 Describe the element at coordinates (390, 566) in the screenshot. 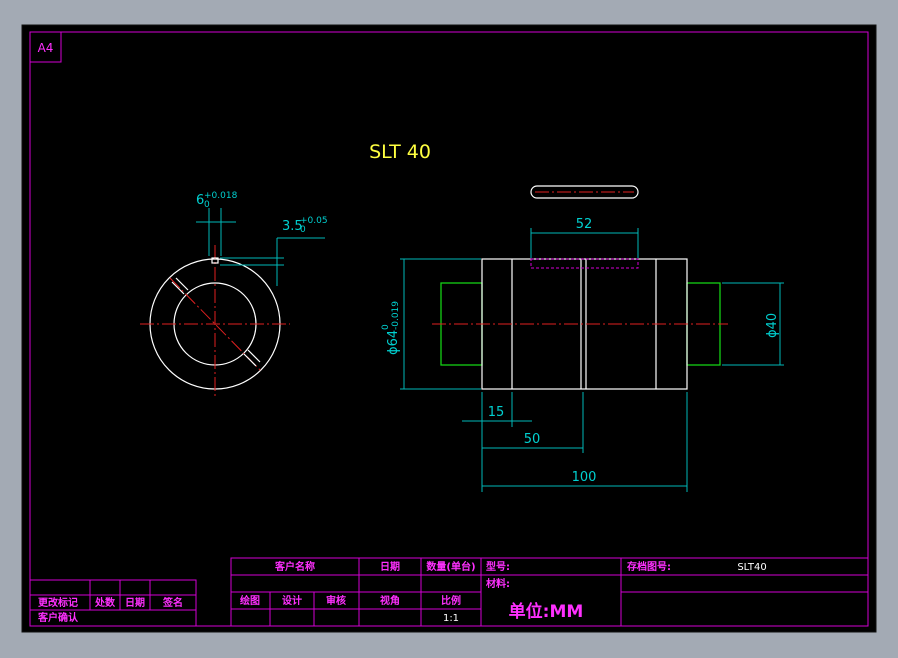

I see `date-label: 日期` at that location.